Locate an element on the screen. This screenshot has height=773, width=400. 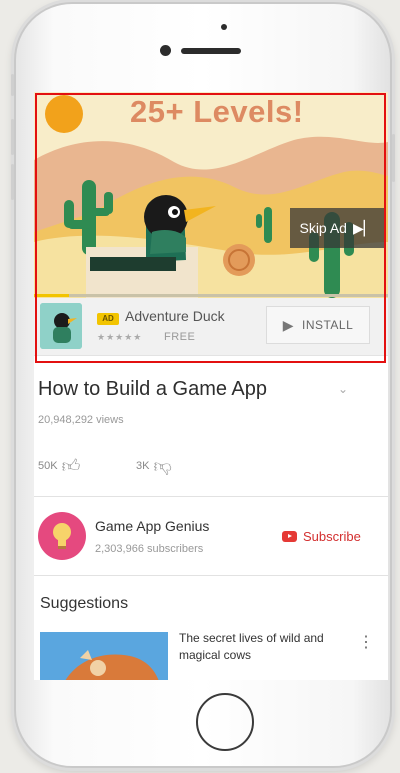
app-name: Adventure Duck is located at coordinates (175, 316).